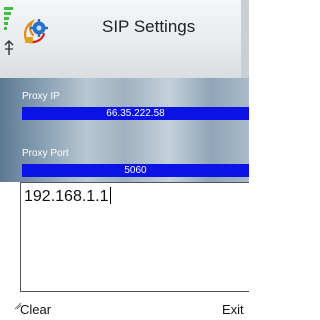  What do you see at coordinates (149, 26) in the screenshot?
I see `page-title: SIP Settings` at bounding box center [149, 26].